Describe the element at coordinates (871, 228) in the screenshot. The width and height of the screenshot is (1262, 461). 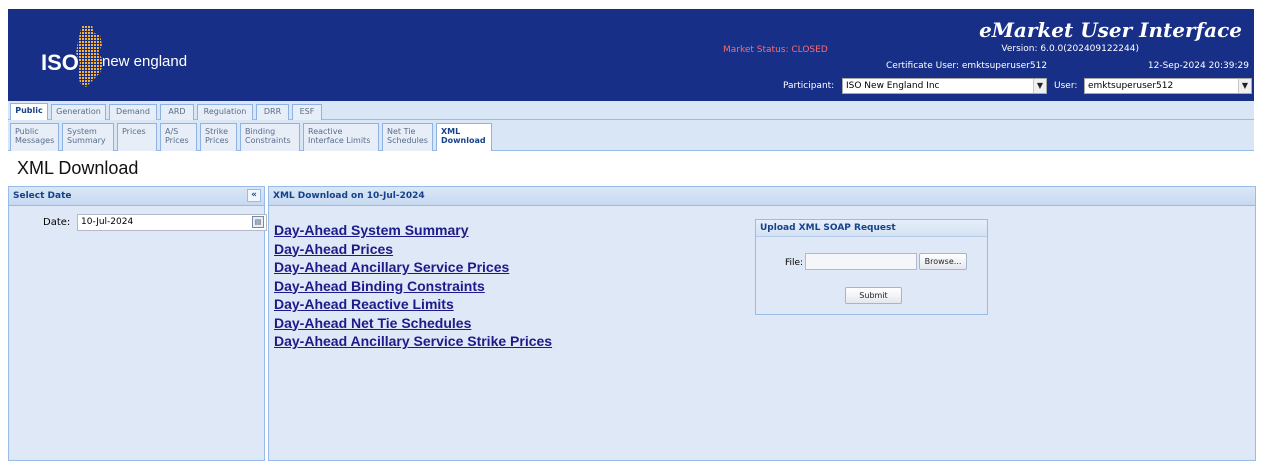
I see `upload-box-title: Upload XML SOAP Request` at that location.